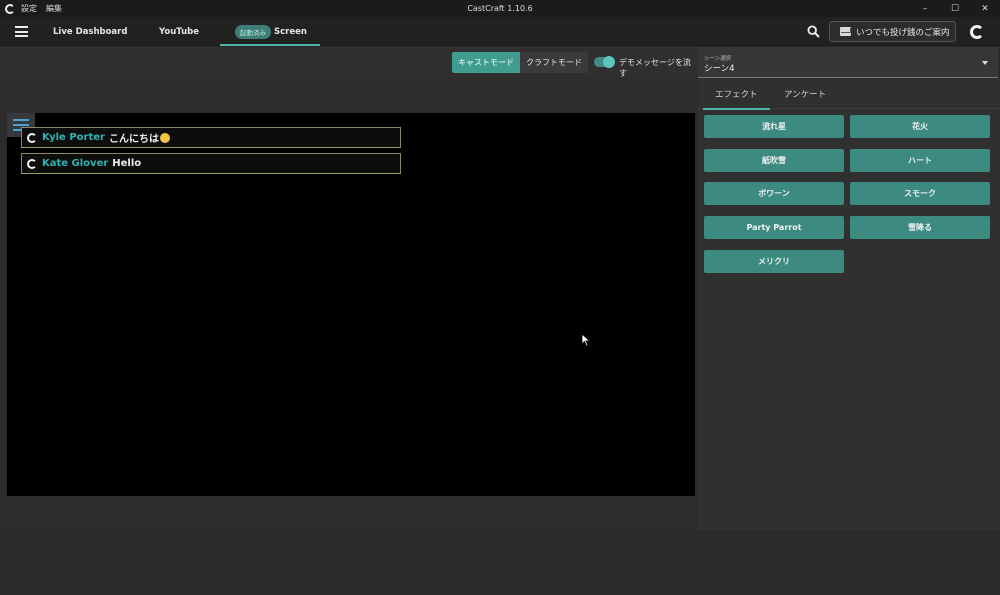 The height and width of the screenshot is (595, 1000). Describe the element at coordinates (903, 32) in the screenshot. I see `tipping-guide-label: いつでも投げ銭のご案内` at that location.